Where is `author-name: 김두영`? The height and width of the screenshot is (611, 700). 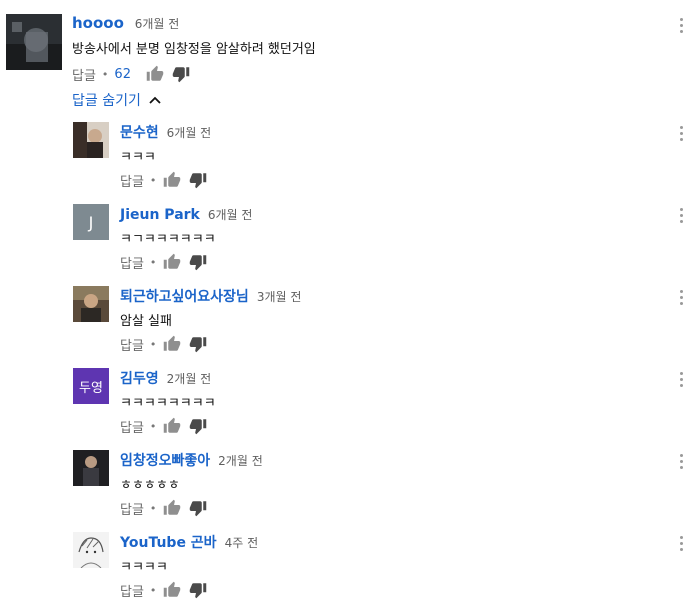
author-name: 김두영 is located at coordinates (139, 379).